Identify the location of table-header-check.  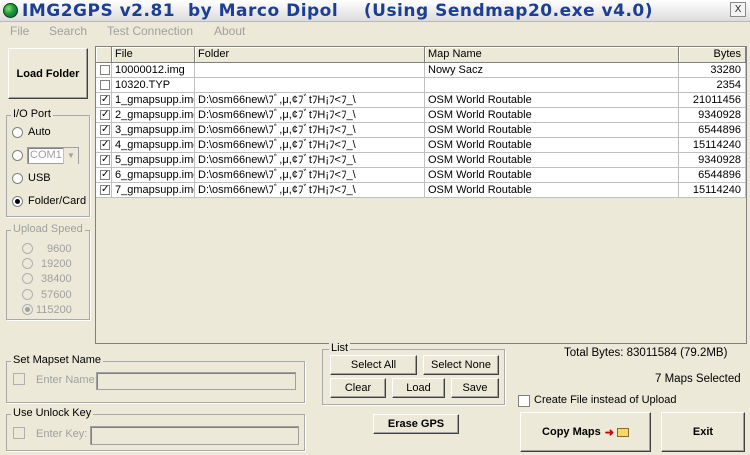
(104, 55).